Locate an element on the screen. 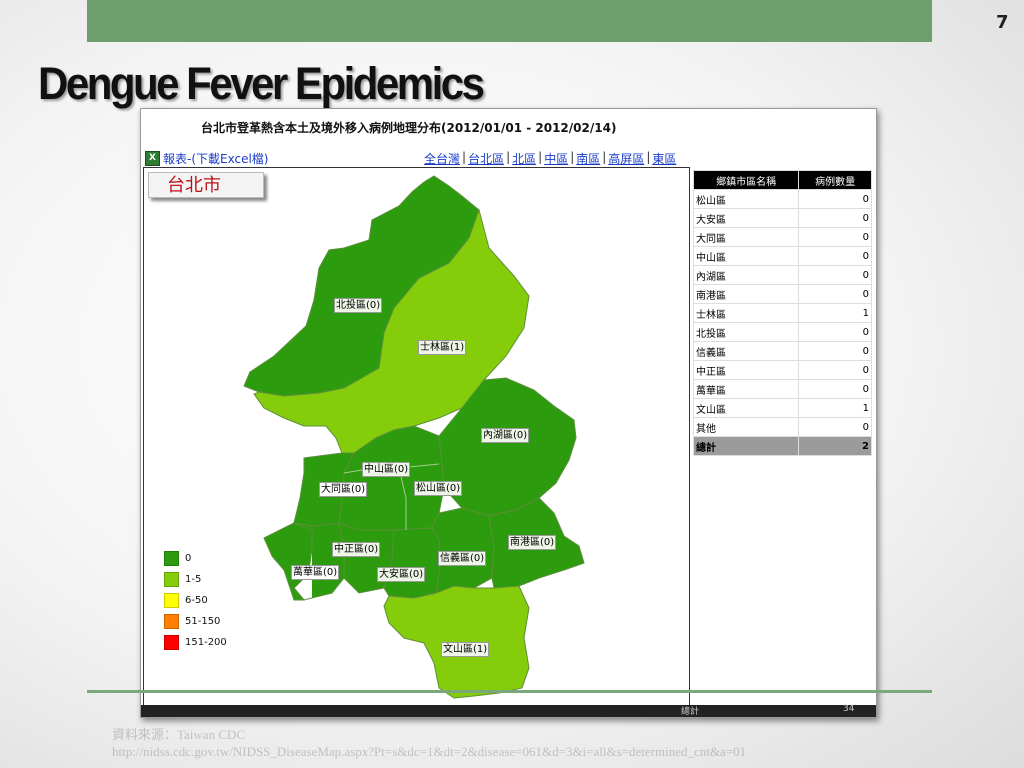 This screenshot has width=1024, height=768. table-row: 內湖區 0 is located at coordinates (782, 275).